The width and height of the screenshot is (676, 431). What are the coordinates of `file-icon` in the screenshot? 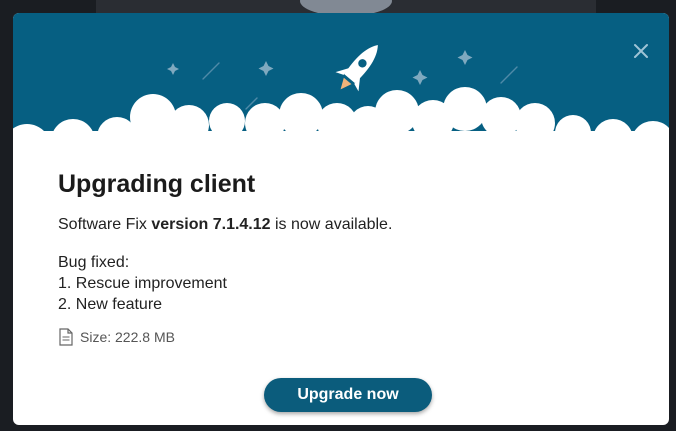 It's located at (66, 337).